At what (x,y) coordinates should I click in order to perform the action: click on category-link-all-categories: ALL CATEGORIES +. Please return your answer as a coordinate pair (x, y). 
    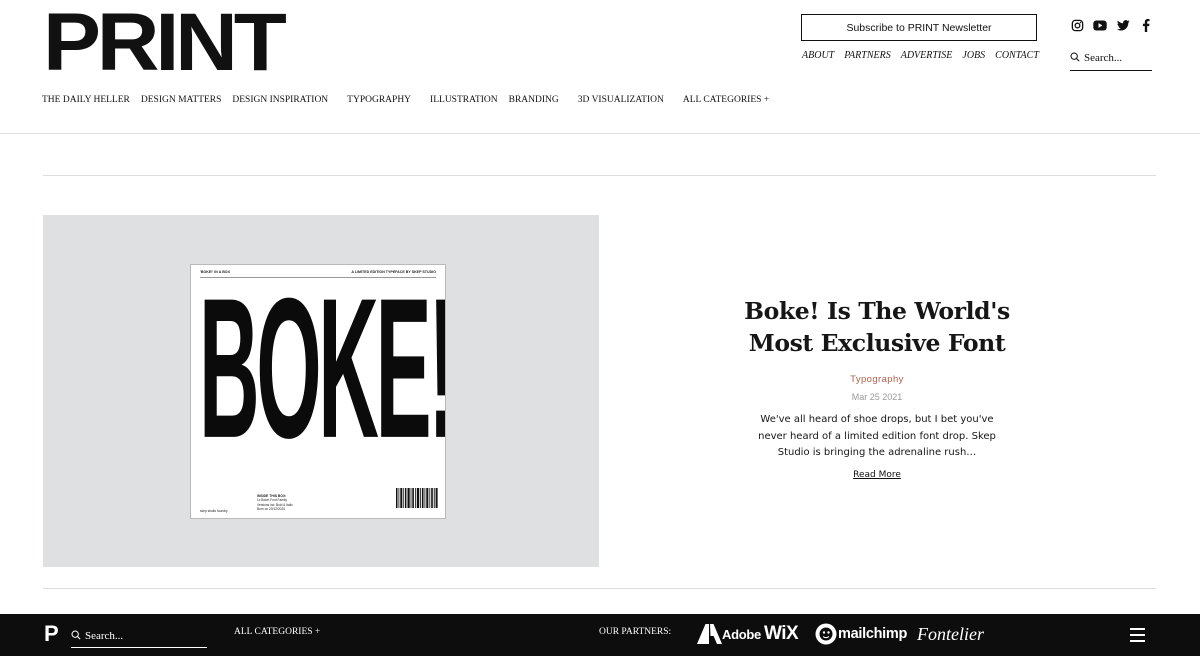
    Looking at the image, I should click on (726, 100).